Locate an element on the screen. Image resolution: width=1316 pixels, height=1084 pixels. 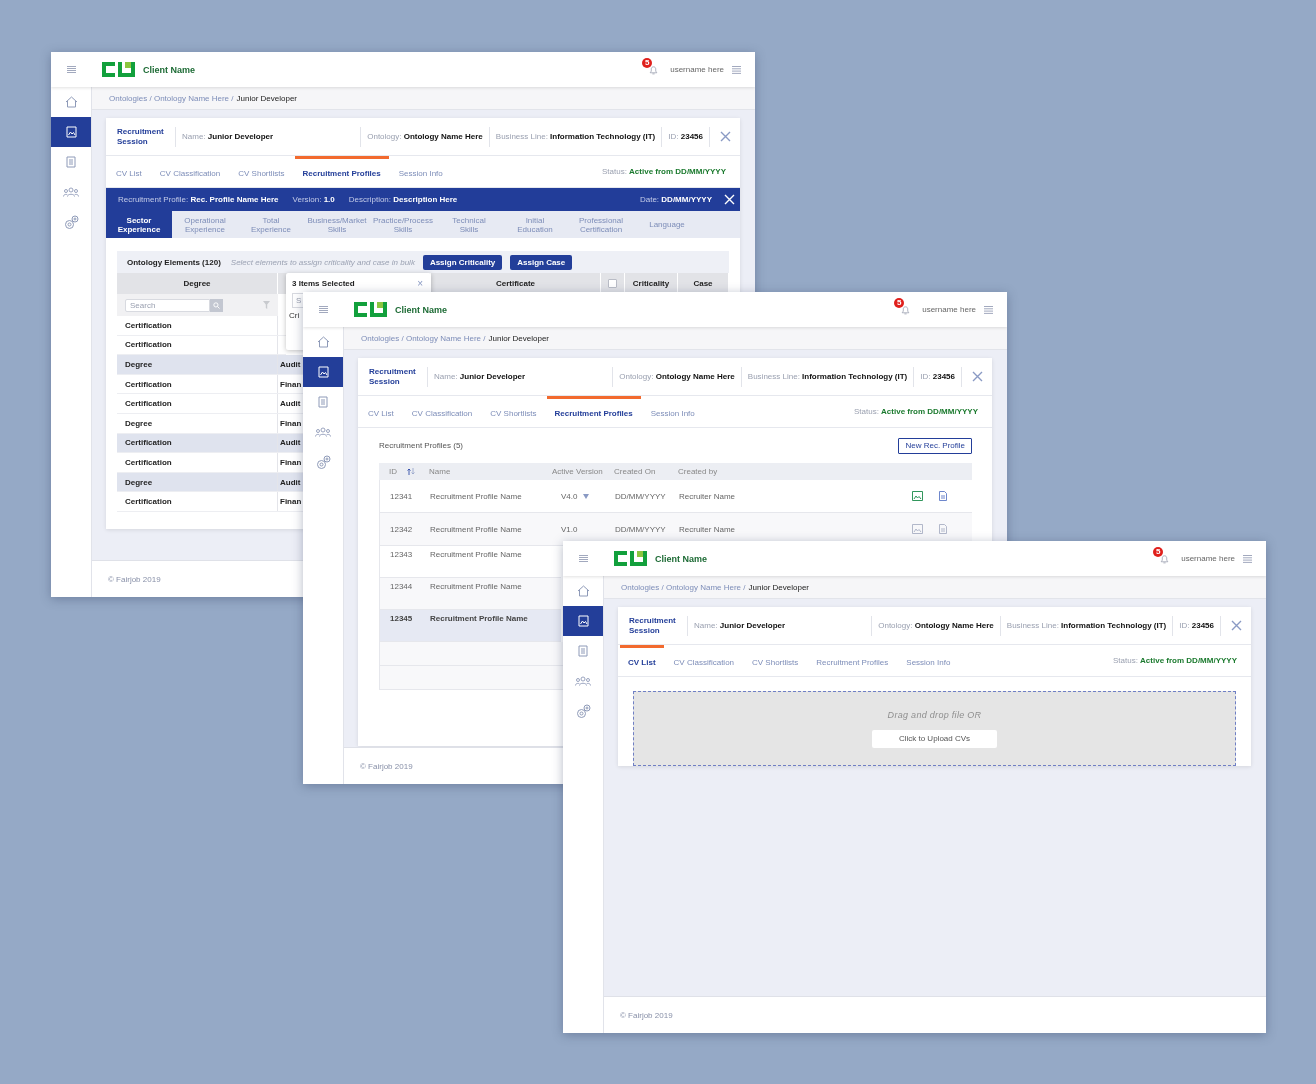
upload-button: Click to Upload CVs is located at coordinates (934, 738).